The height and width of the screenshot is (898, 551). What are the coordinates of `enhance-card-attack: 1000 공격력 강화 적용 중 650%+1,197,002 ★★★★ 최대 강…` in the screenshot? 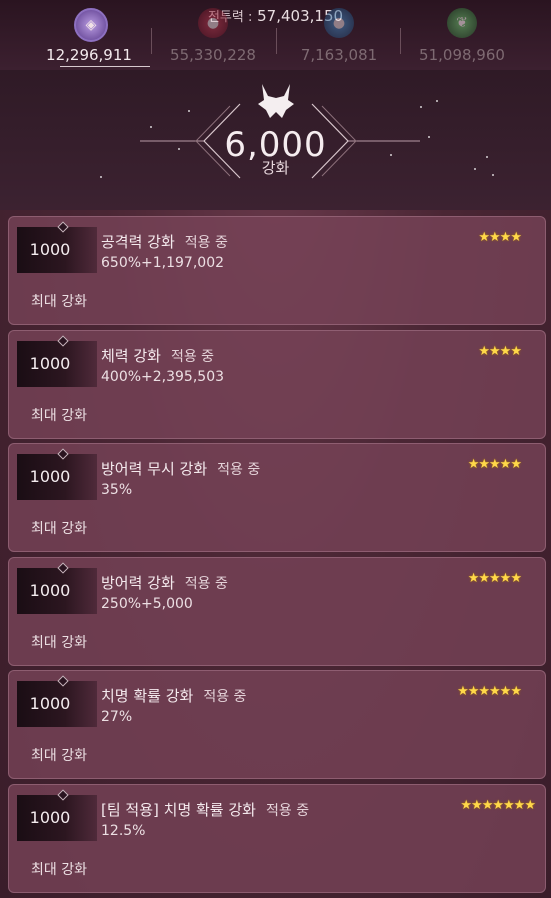 It's located at (277, 270).